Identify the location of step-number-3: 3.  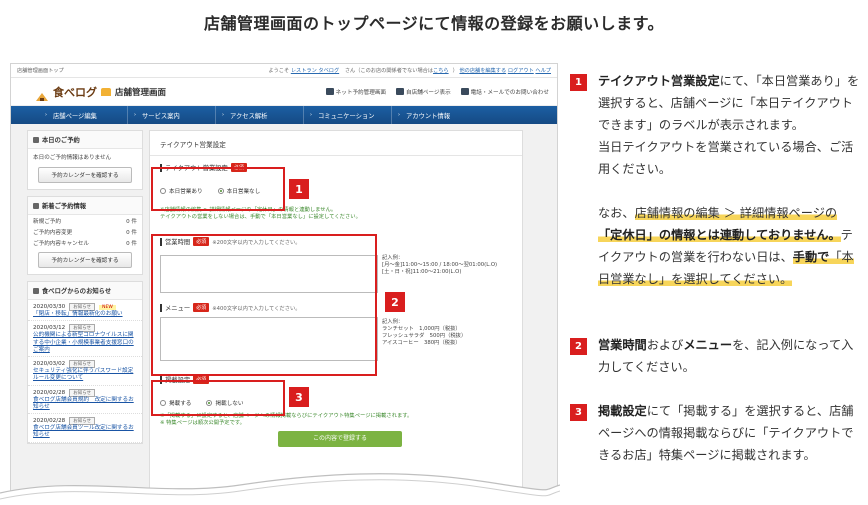
(578, 412).